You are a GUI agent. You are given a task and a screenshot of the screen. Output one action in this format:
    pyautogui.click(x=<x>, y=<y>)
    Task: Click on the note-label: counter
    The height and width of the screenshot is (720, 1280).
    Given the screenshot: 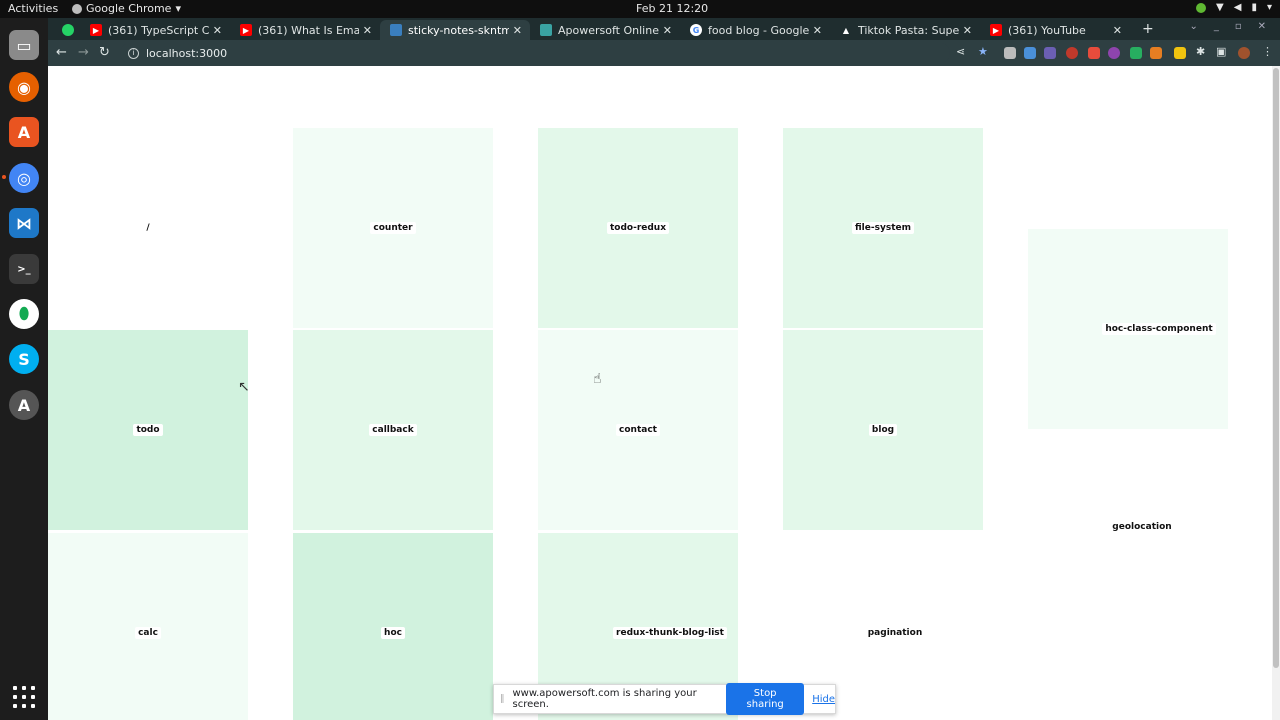 What is the action you would take?
    pyautogui.click(x=393, y=228)
    